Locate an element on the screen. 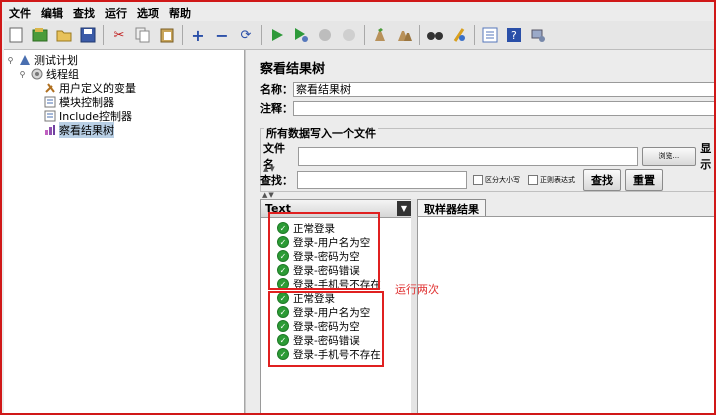  tree-node-view-results-tree: 察看结果树 is located at coordinates (79, 130).